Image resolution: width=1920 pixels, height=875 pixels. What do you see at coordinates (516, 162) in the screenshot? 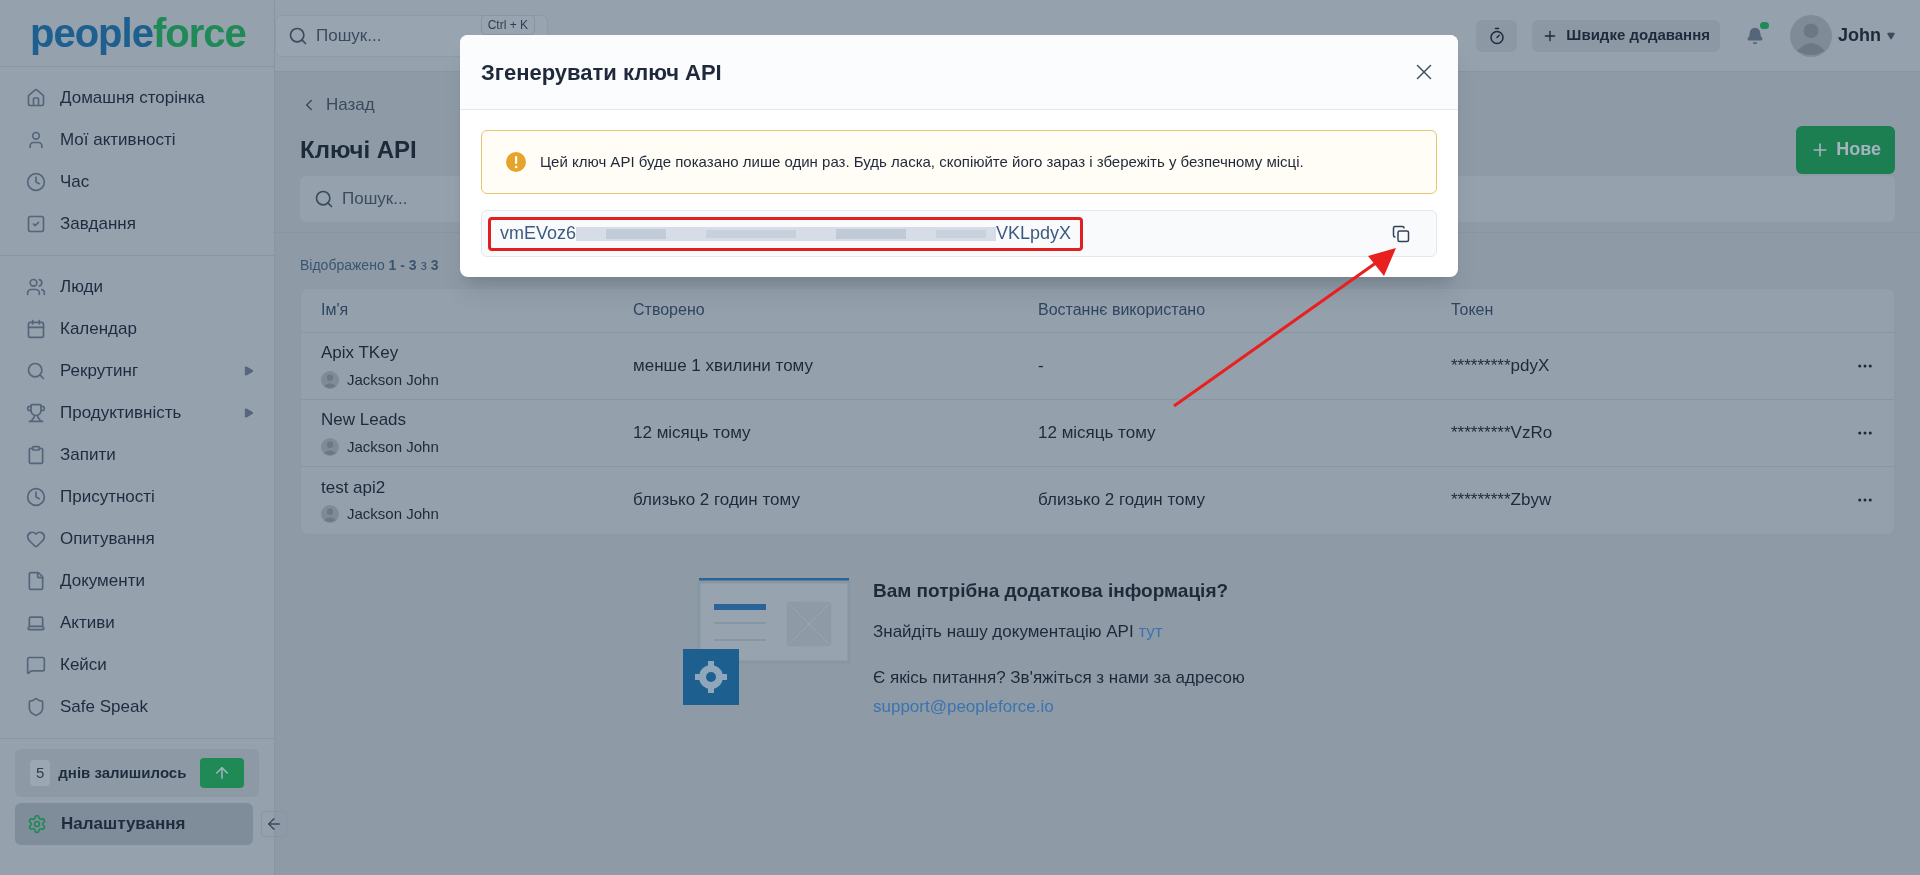
I see `exclamation-icon` at bounding box center [516, 162].